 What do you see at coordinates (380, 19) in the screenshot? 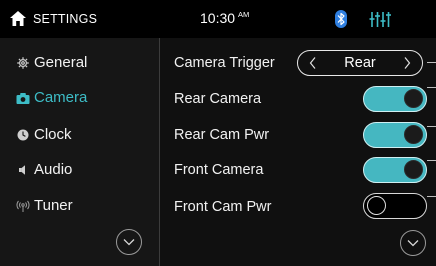
I see `equalizer-icon` at bounding box center [380, 19].